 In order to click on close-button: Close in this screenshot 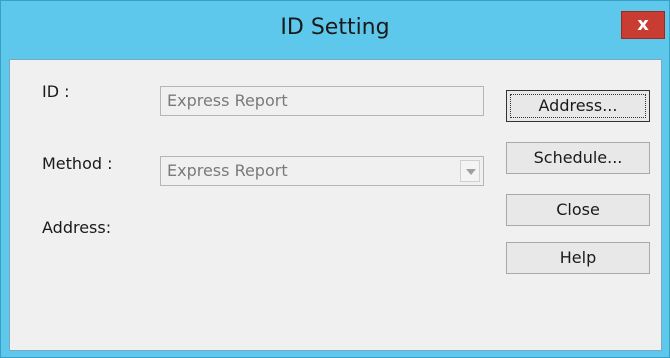, I will do `click(578, 210)`.